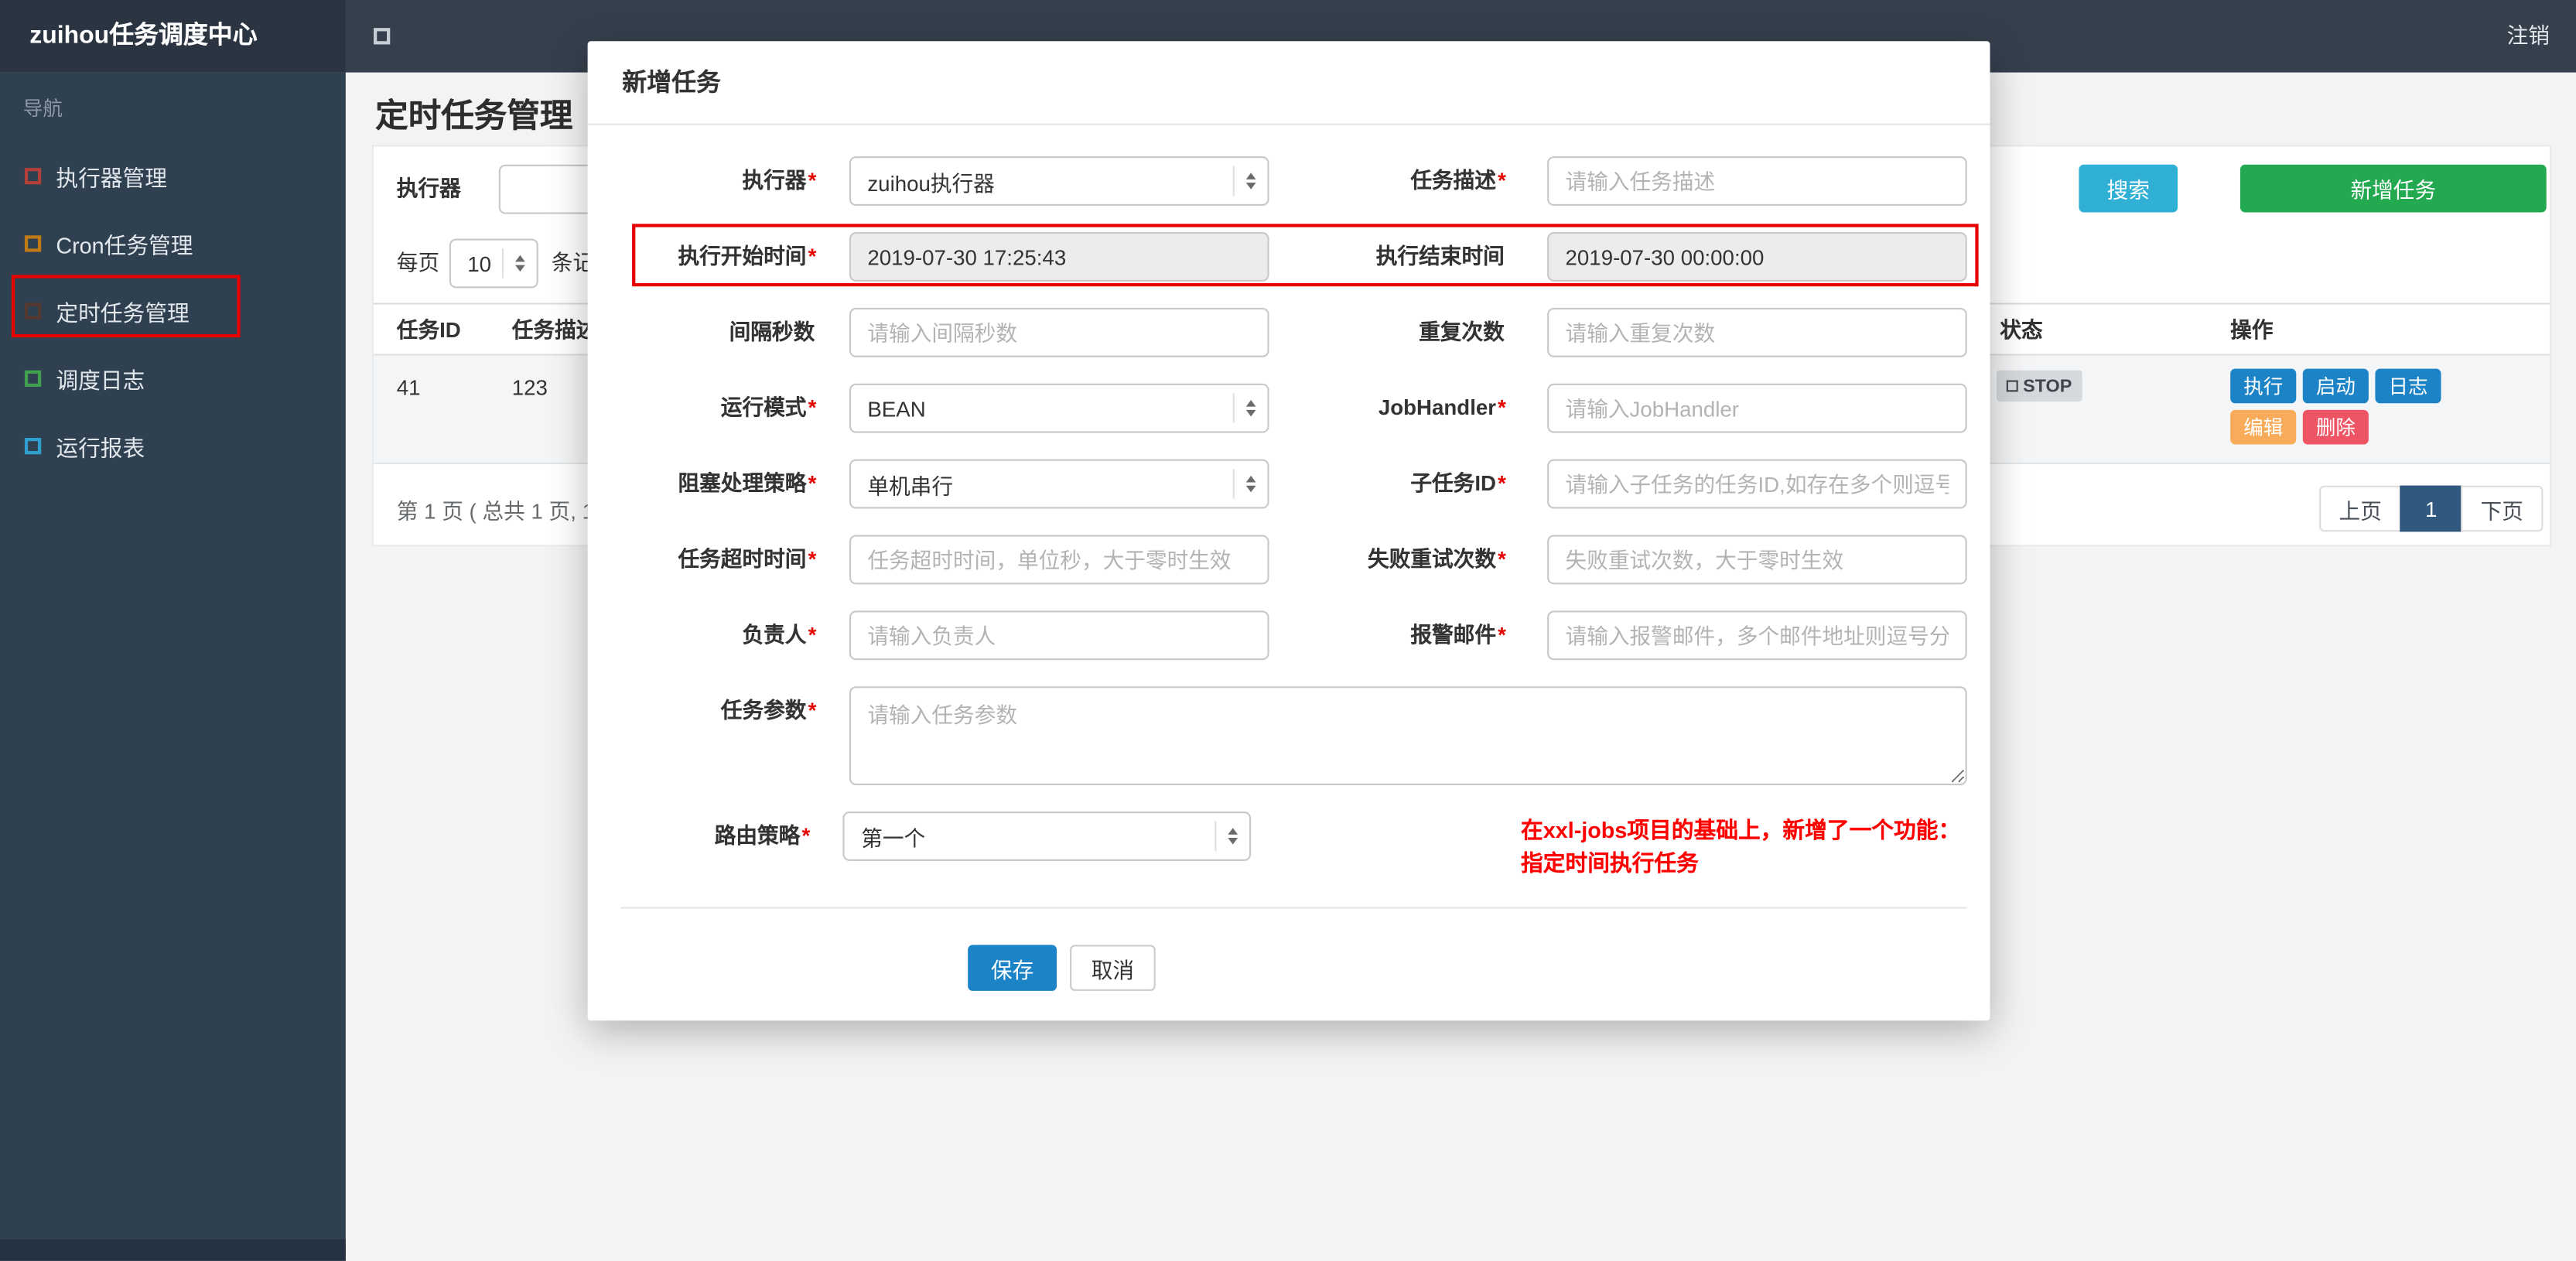  I want to click on cell-task-id: 41, so click(408, 388).